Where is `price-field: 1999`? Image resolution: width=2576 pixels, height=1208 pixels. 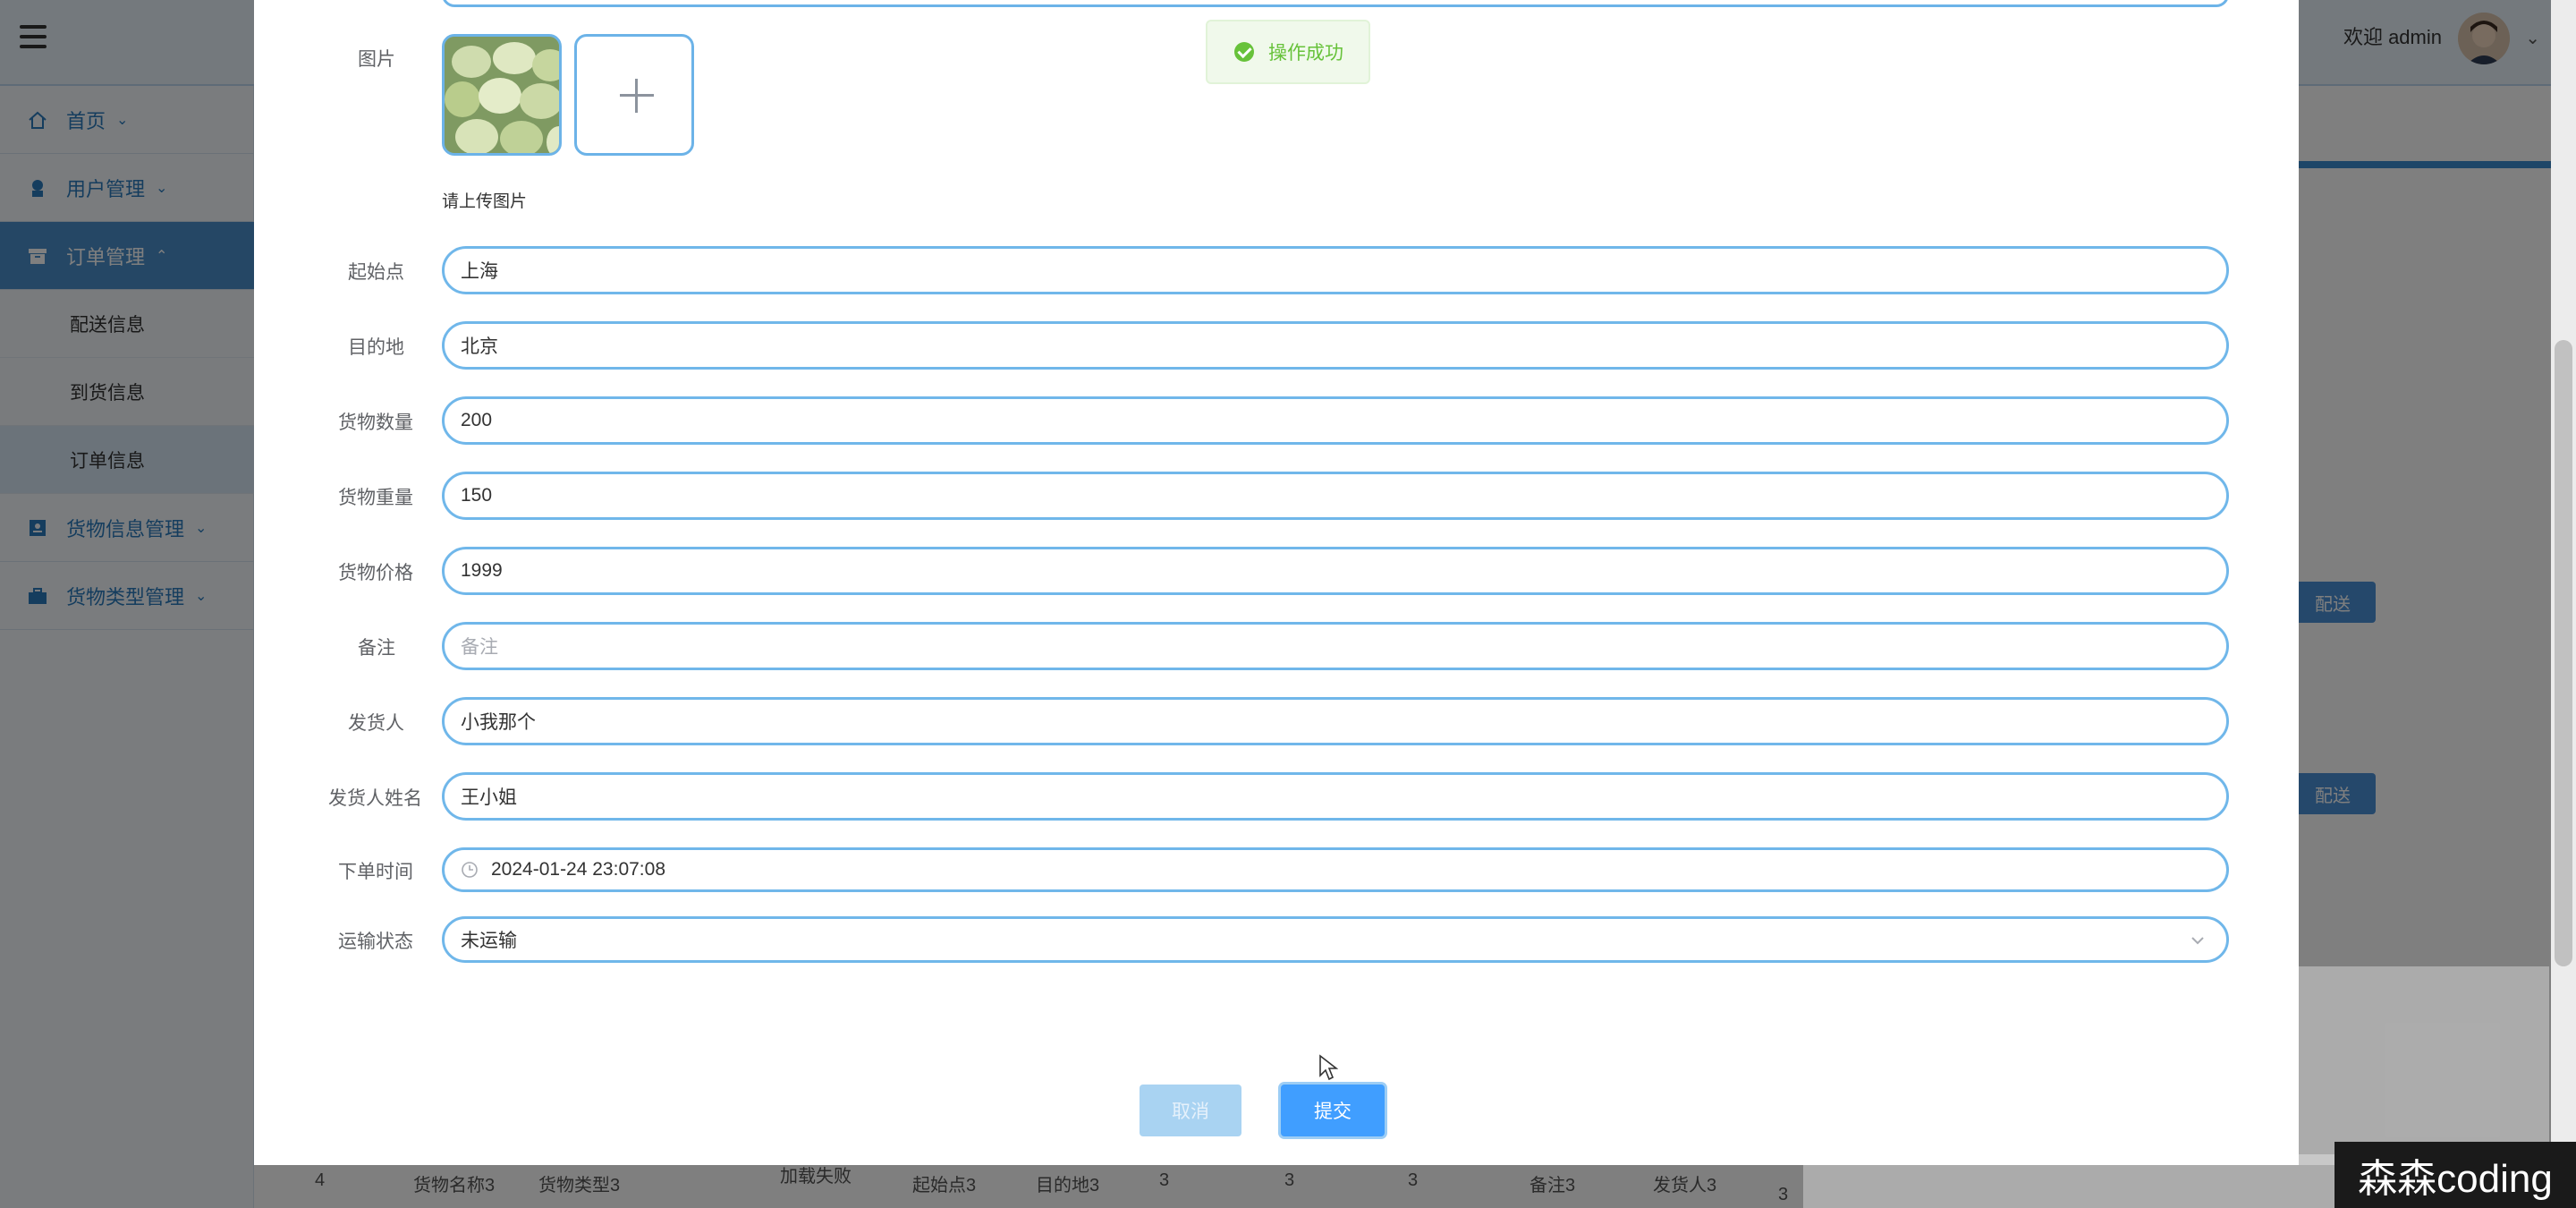 price-field: 1999 is located at coordinates (1335, 571).